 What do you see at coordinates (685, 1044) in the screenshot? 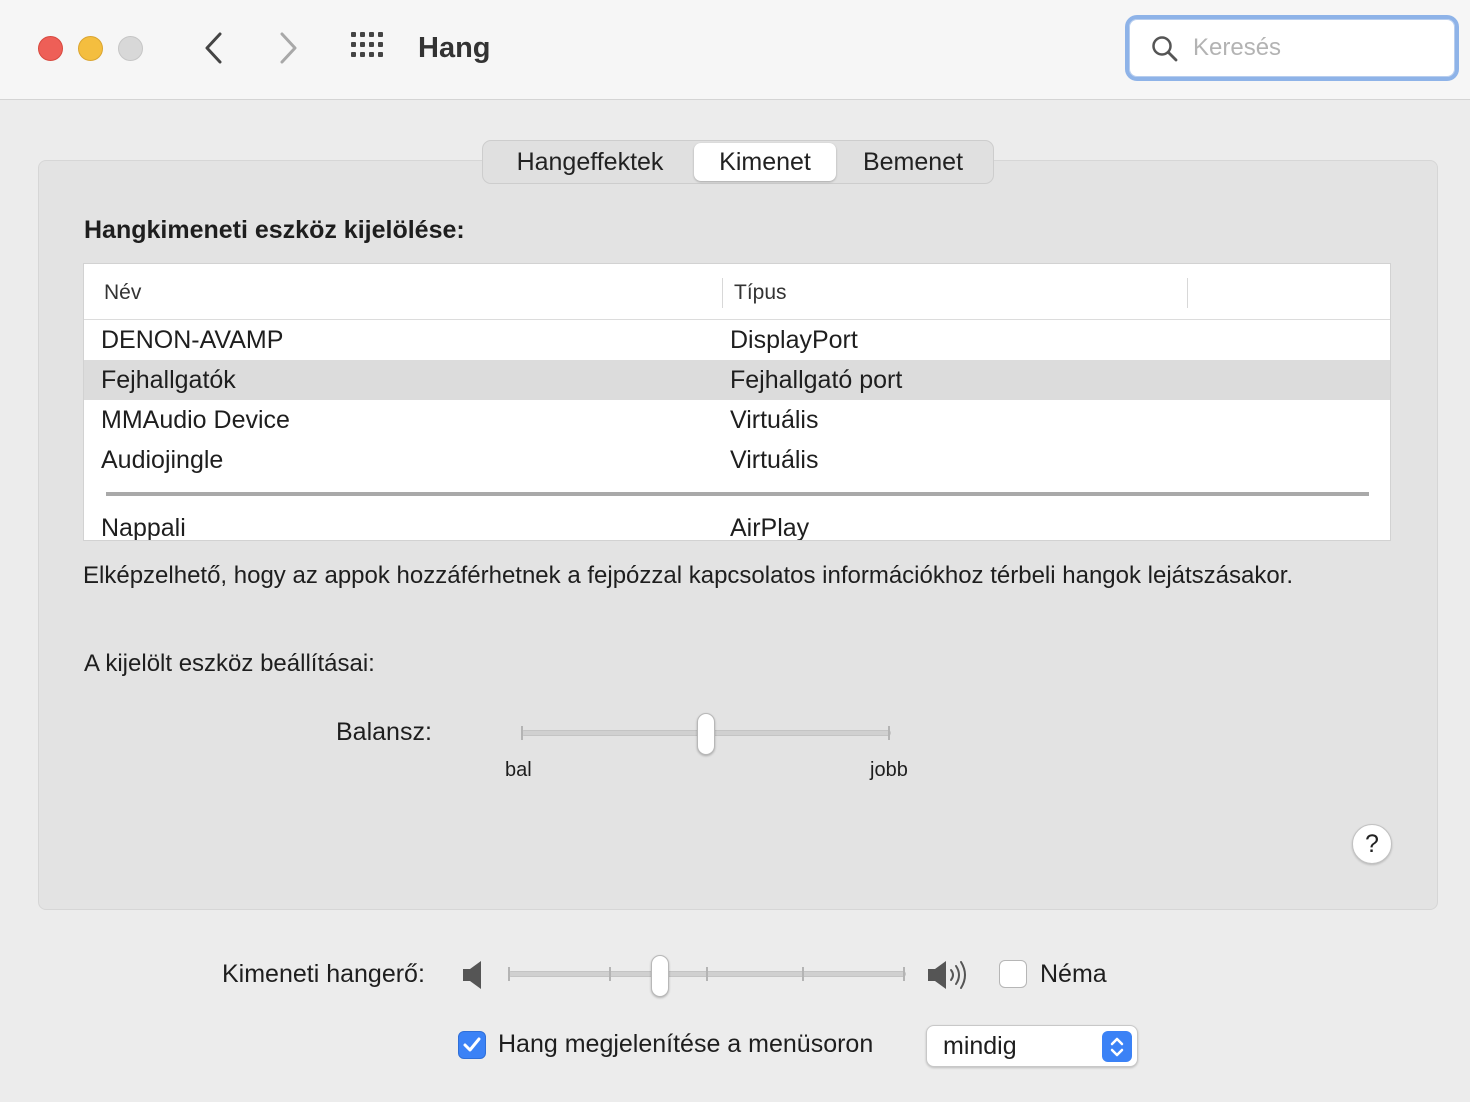
I see `show-in-menubar-label: Hang megjelenítése a menüsoron` at bounding box center [685, 1044].